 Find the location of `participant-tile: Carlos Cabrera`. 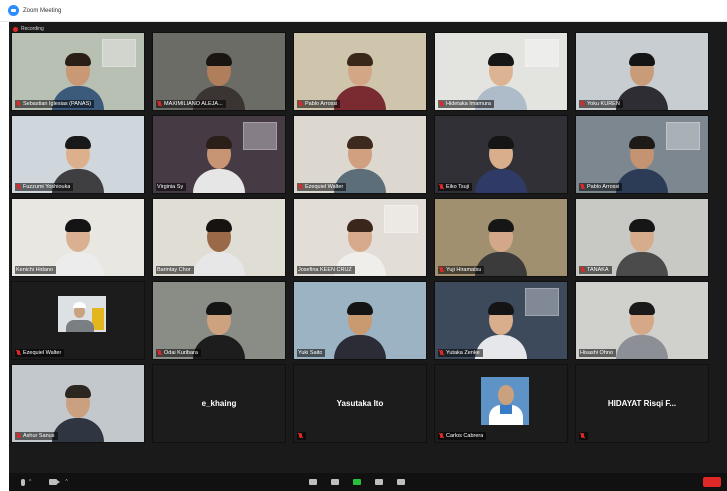

participant-tile: Carlos Cabrera is located at coordinates (501, 403).